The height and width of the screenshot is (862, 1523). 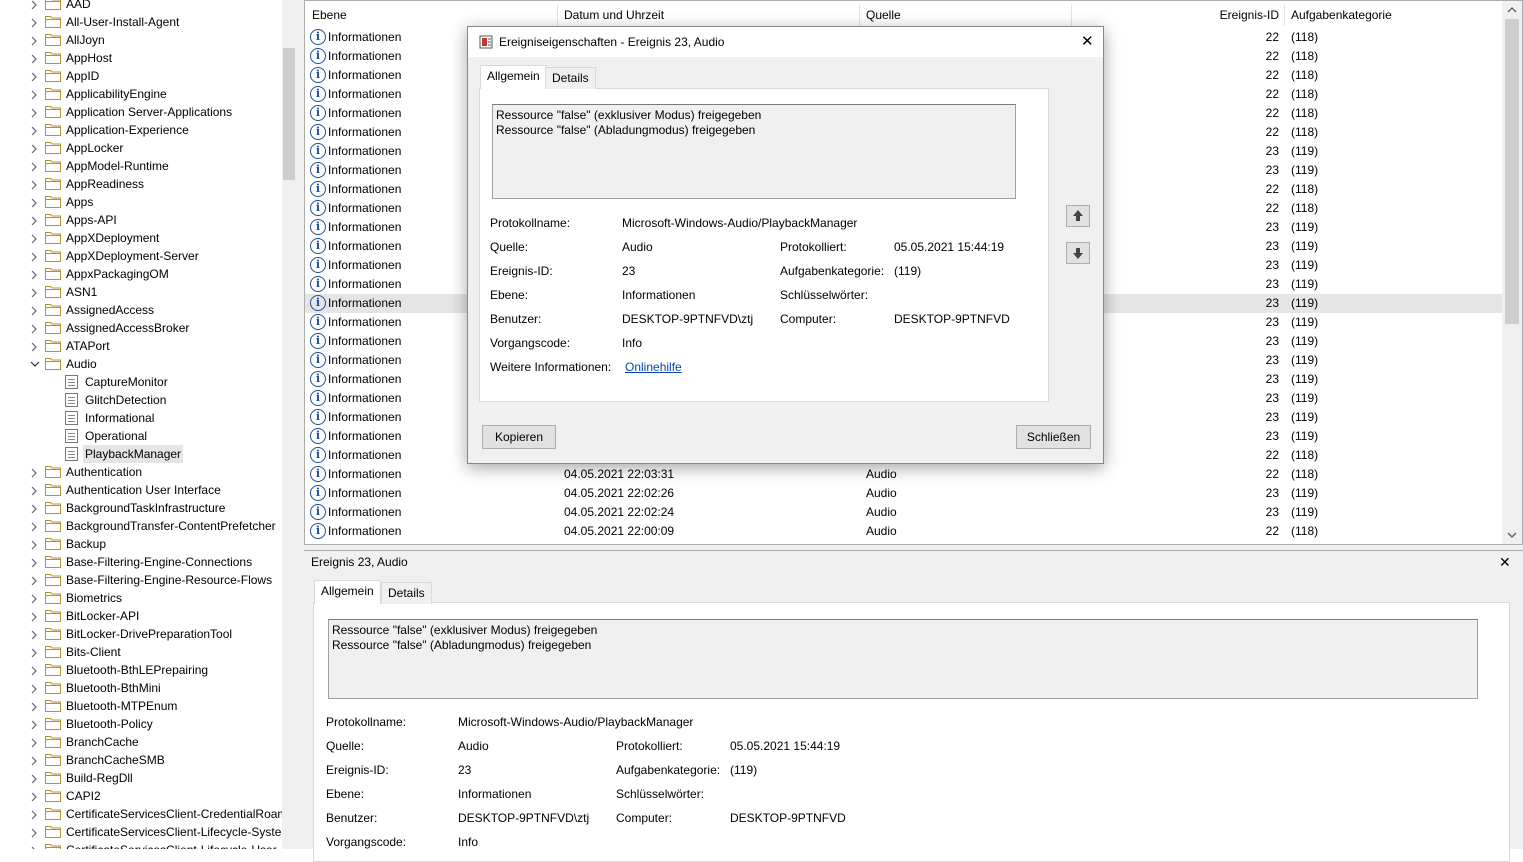 What do you see at coordinates (35, 364) in the screenshot?
I see `chevron-down-icon` at bounding box center [35, 364].